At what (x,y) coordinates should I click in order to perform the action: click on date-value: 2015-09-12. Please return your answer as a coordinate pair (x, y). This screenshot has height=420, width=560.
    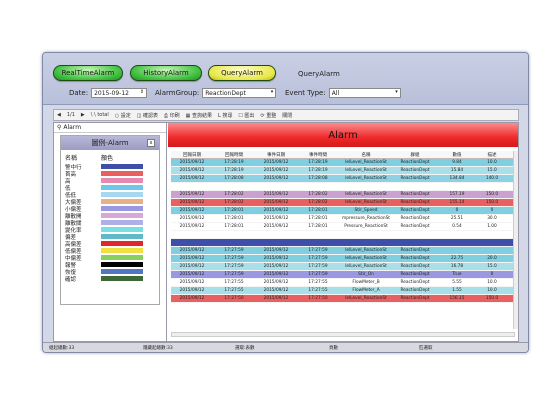
    Looking at the image, I should click on (111, 93).